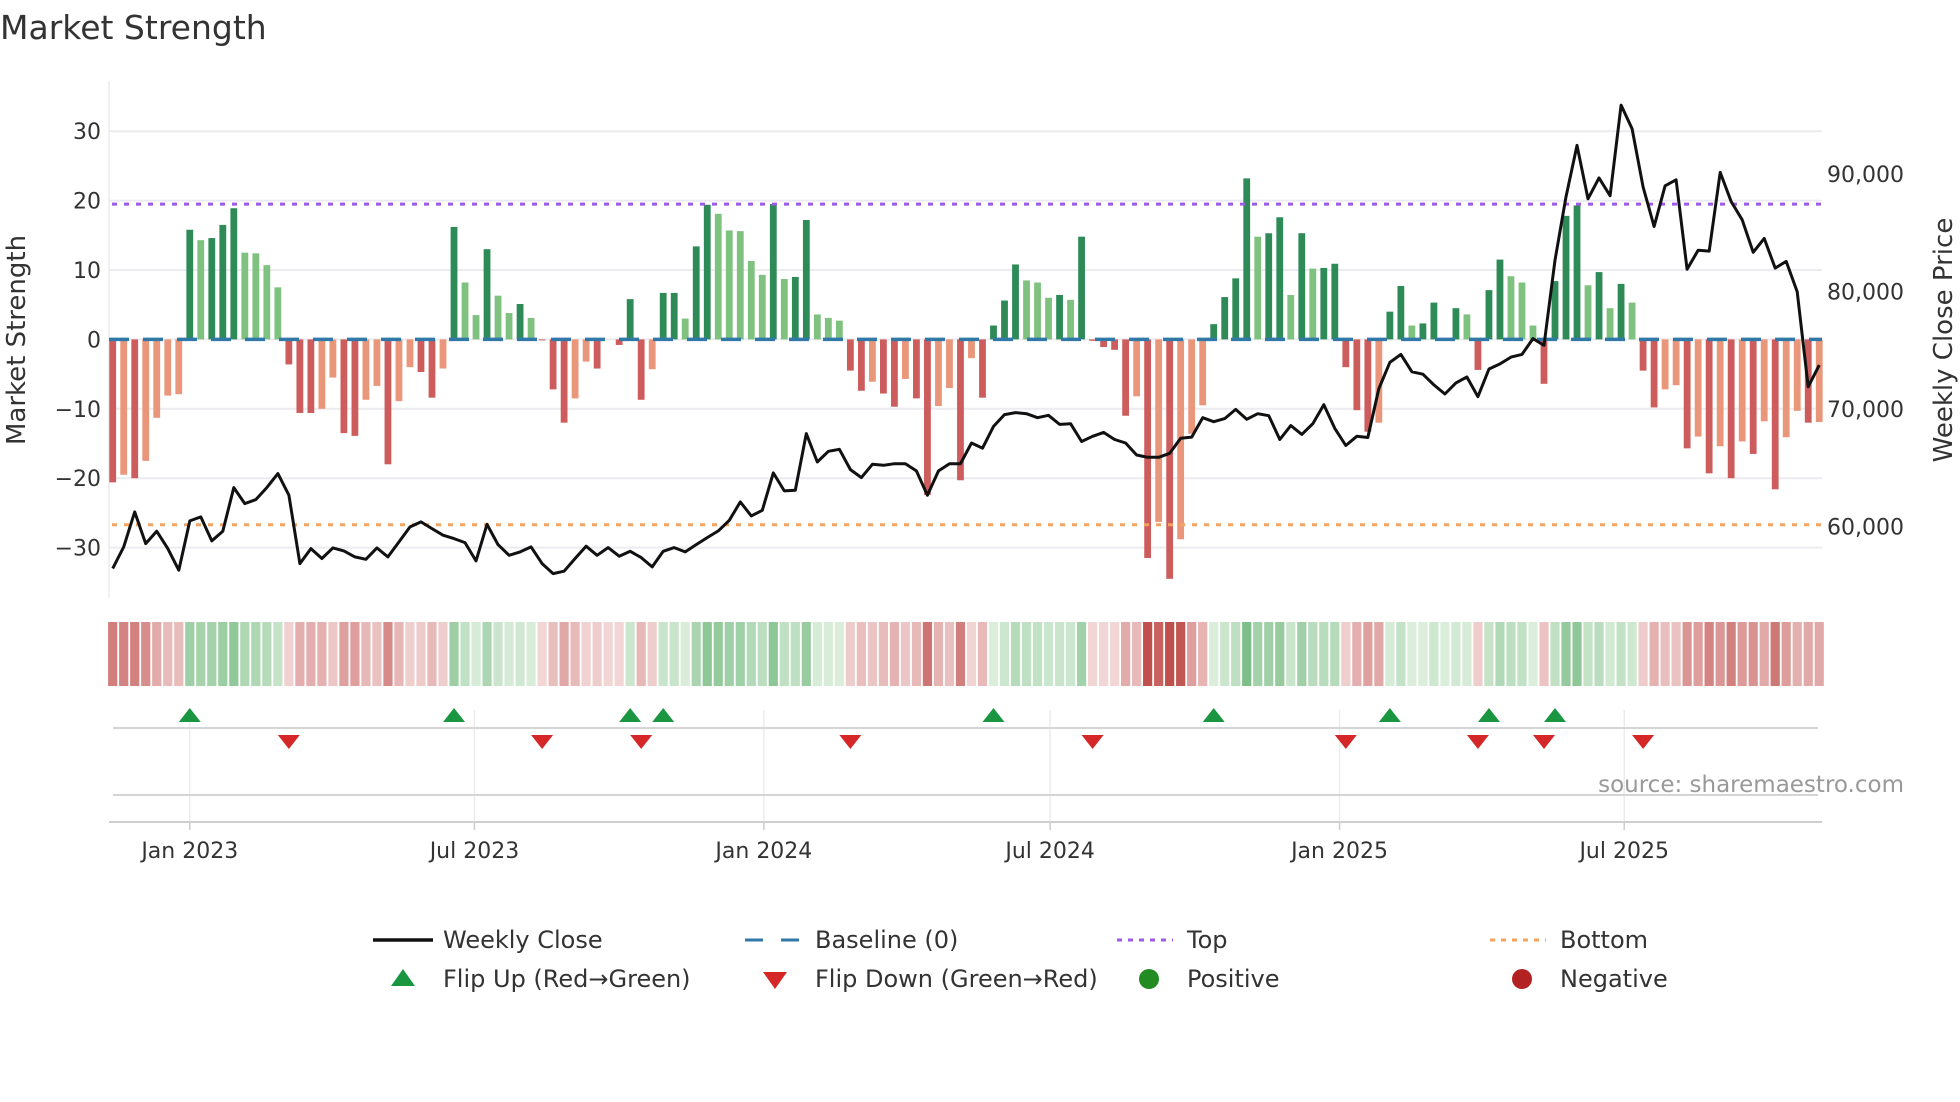  I want to click on legend-label: Negative, so click(1614, 979).